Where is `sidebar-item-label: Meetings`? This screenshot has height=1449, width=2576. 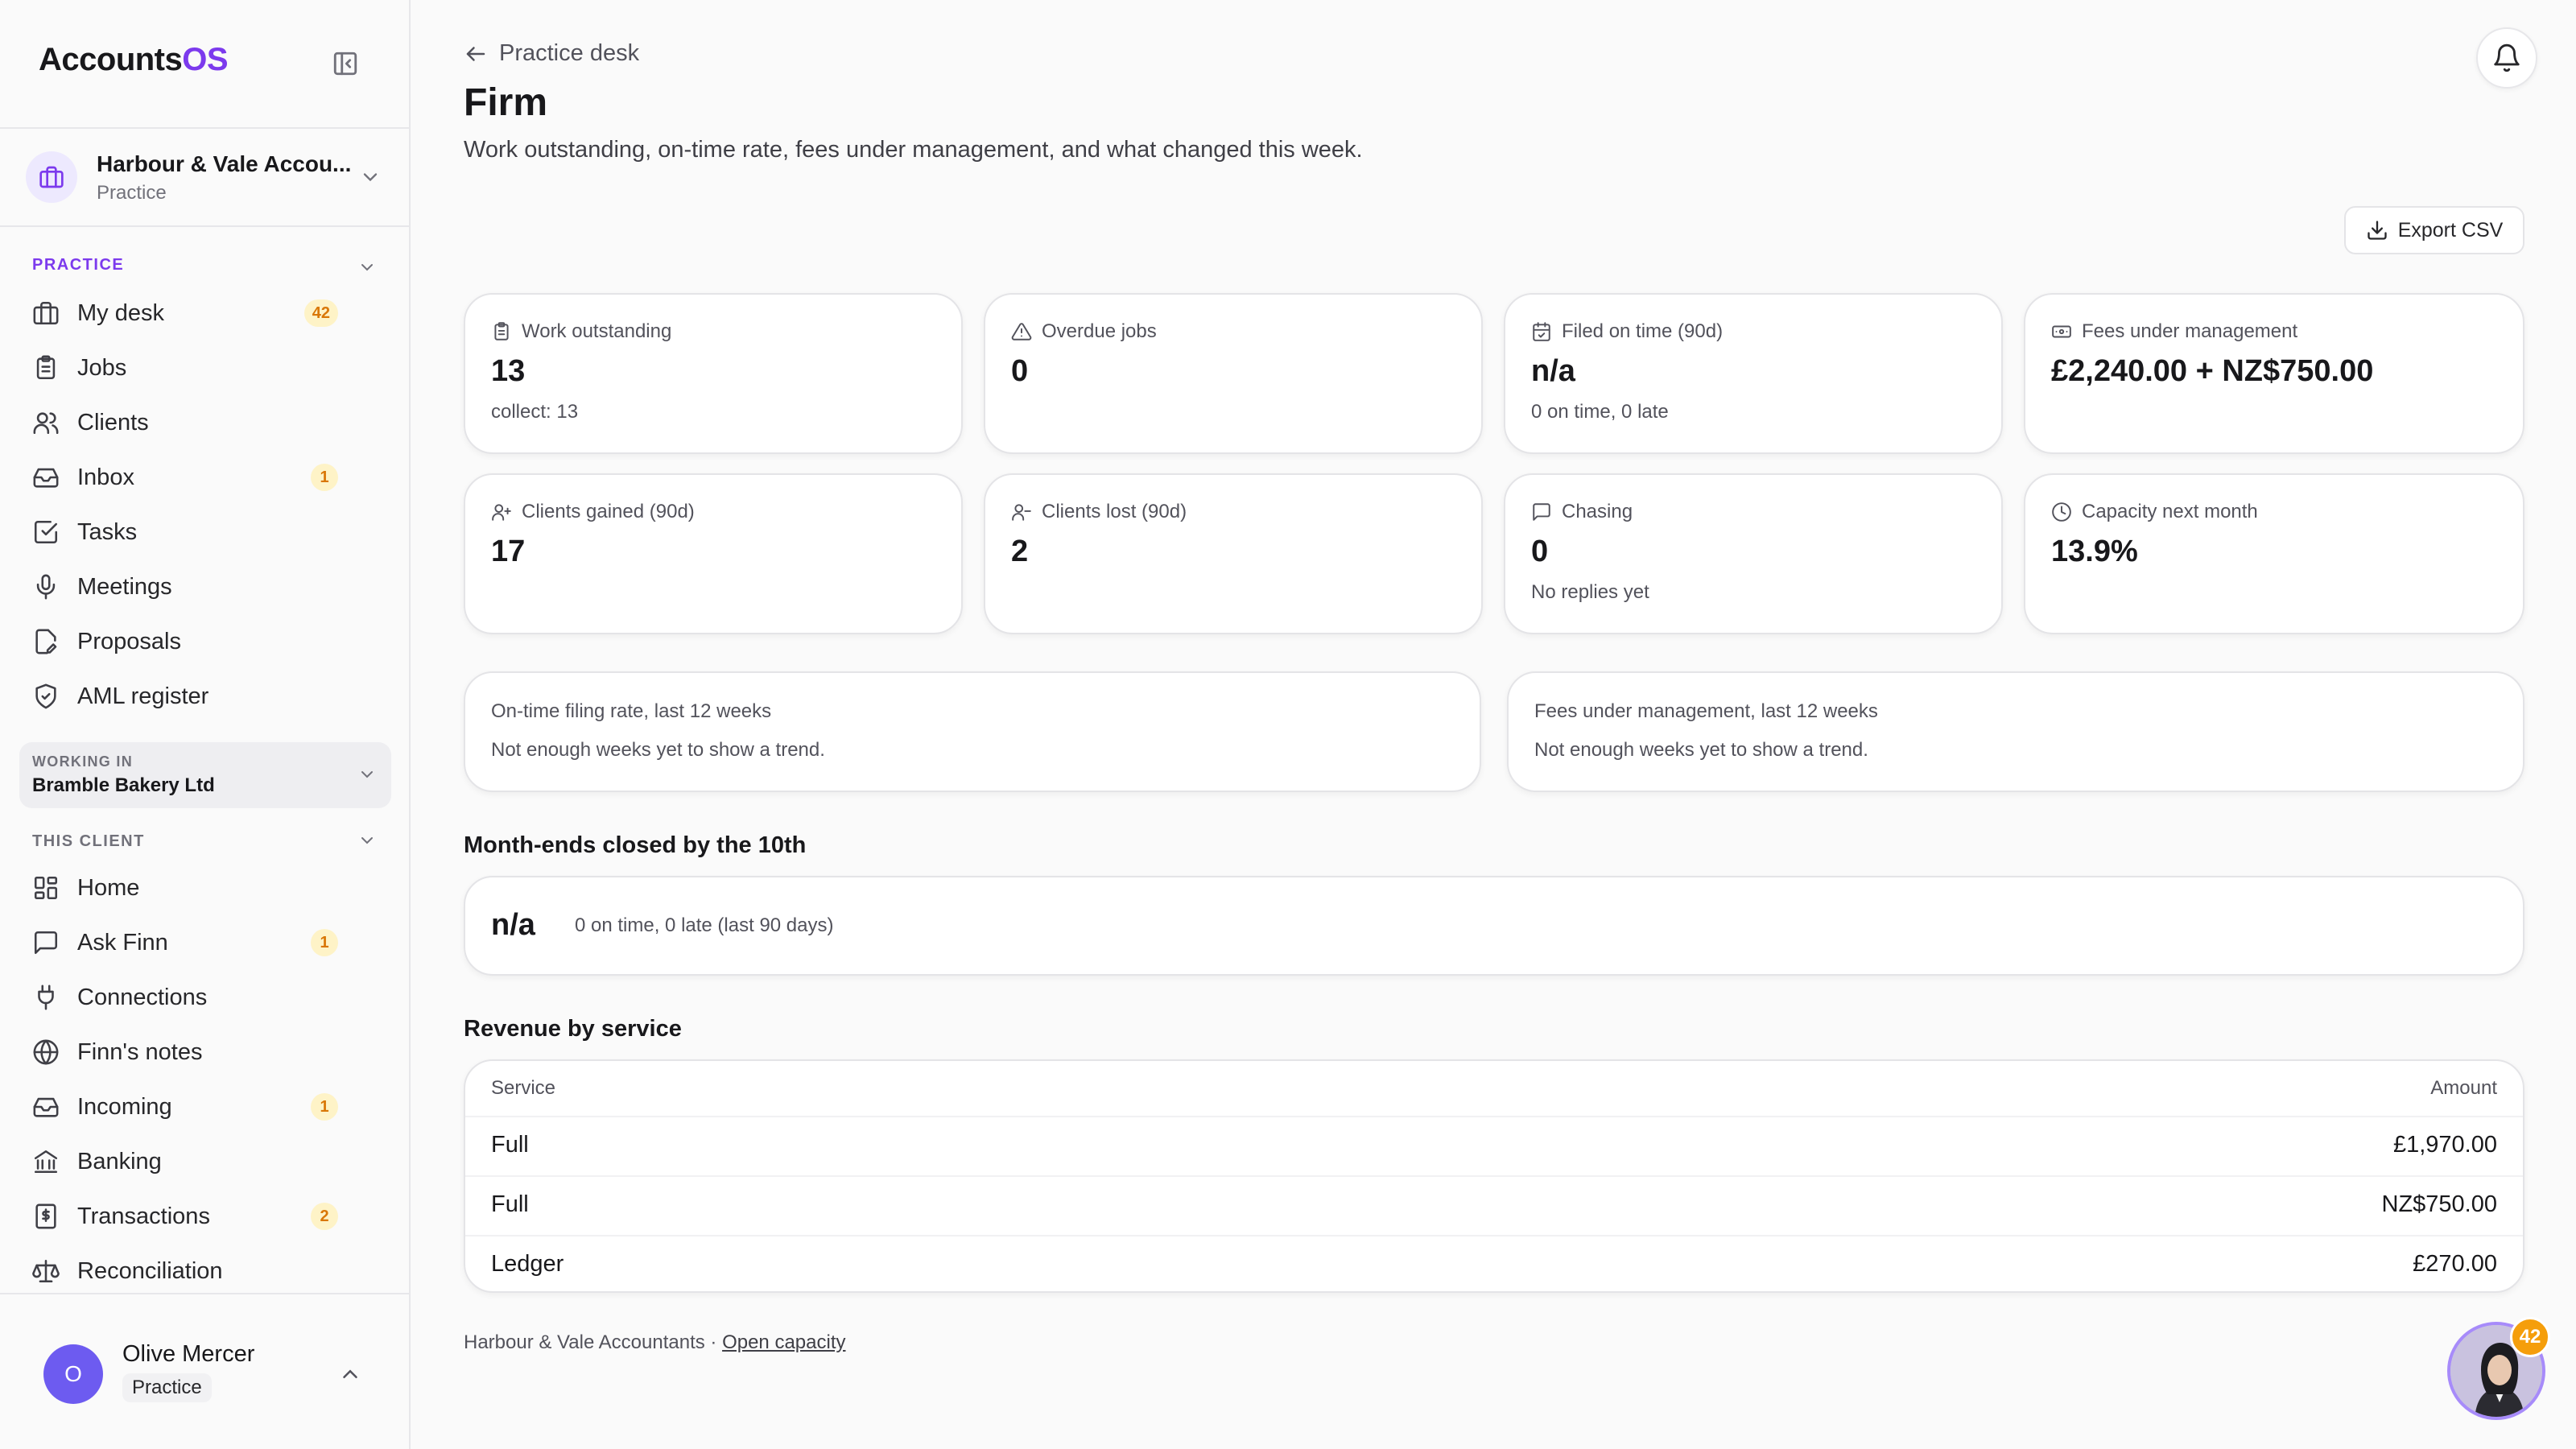
sidebar-item-label: Meetings is located at coordinates (124, 586).